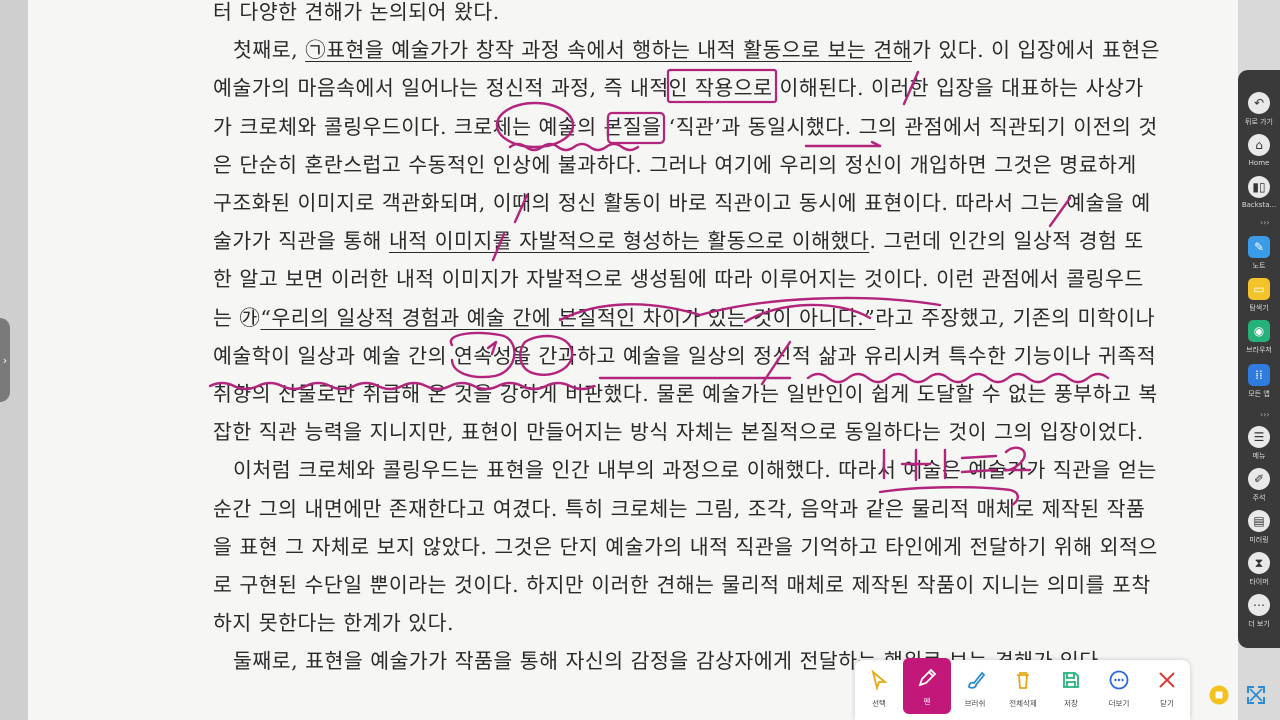  I want to click on apps-icon: ⁞⁞, so click(1259, 375).